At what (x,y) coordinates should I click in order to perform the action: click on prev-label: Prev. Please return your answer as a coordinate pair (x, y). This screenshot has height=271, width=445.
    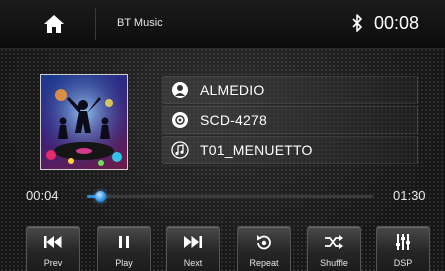
    Looking at the image, I should click on (53, 263).